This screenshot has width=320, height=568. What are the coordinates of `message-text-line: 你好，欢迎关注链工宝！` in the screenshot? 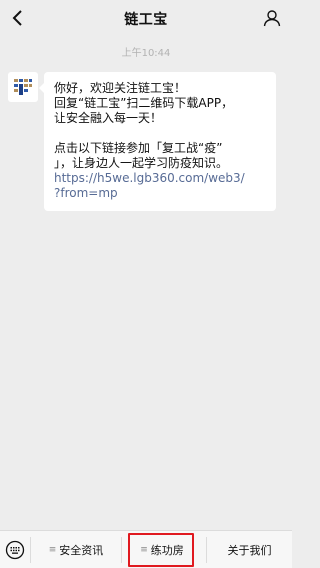 It's located at (120, 88).